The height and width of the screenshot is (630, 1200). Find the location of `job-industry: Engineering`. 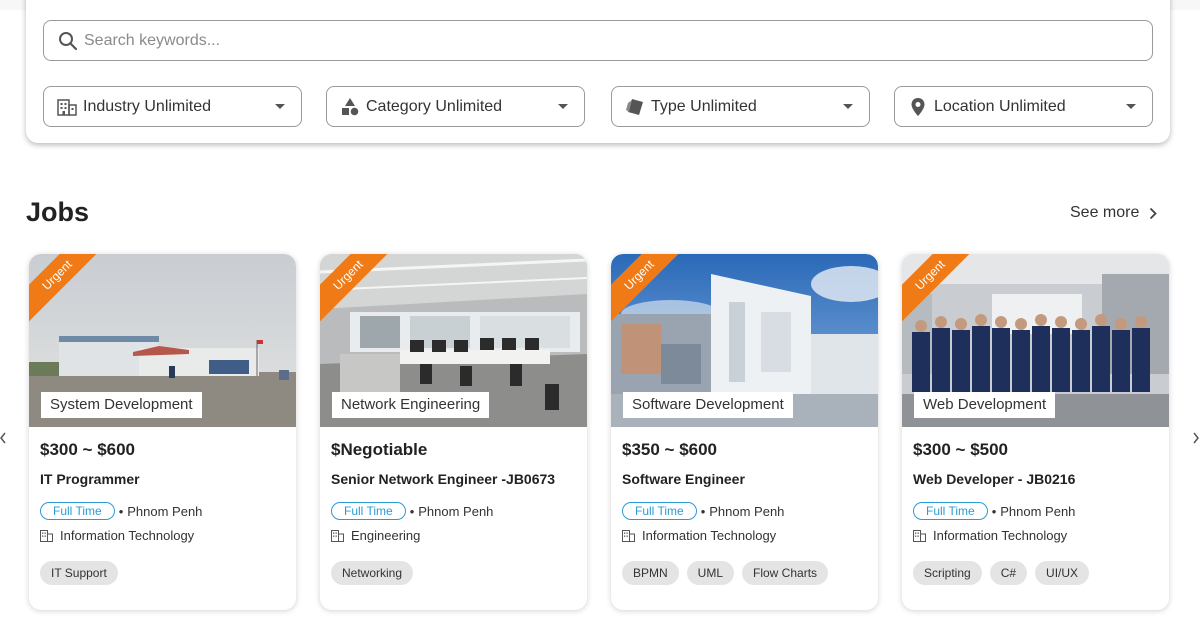

job-industry: Engineering is located at coordinates (375, 535).